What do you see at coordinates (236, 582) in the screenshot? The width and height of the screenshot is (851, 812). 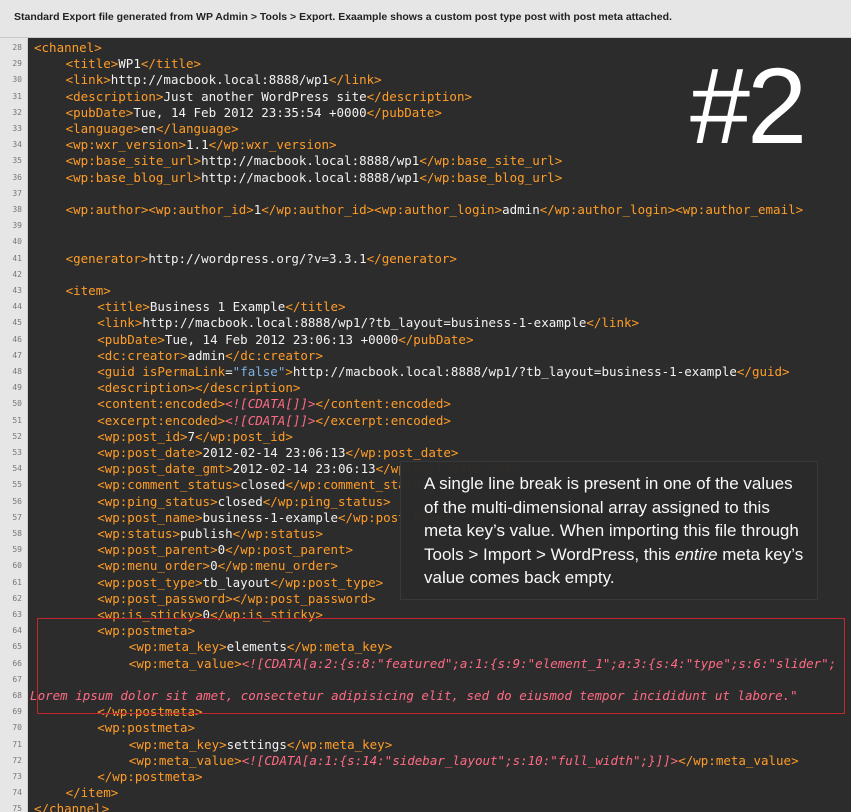 I see `tag-value: tb_layout` at bounding box center [236, 582].